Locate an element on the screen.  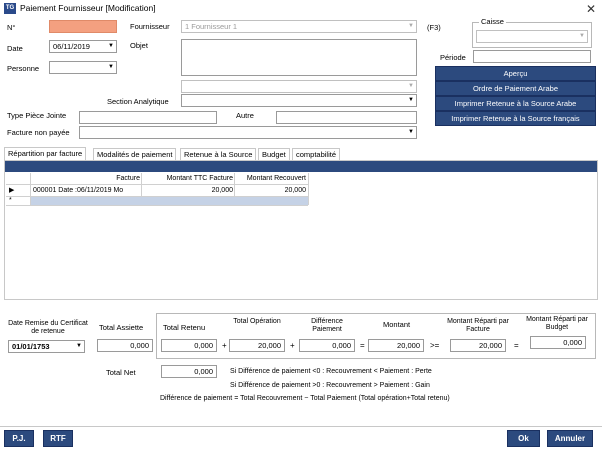
total-assiette-field: 0,000 is located at coordinates (125, 345).